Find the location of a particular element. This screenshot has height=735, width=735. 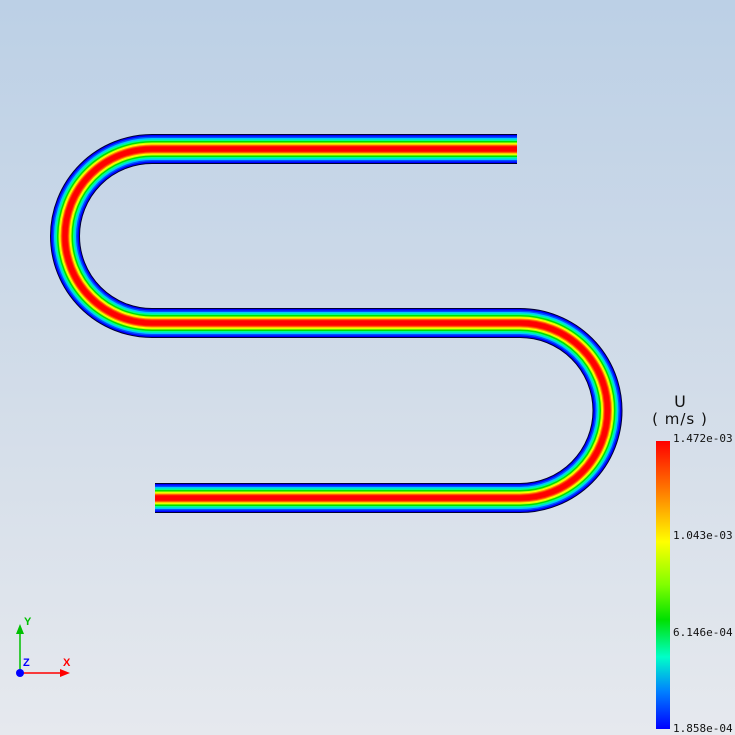

x-axis-arrow is located at coordinates (65, 673).